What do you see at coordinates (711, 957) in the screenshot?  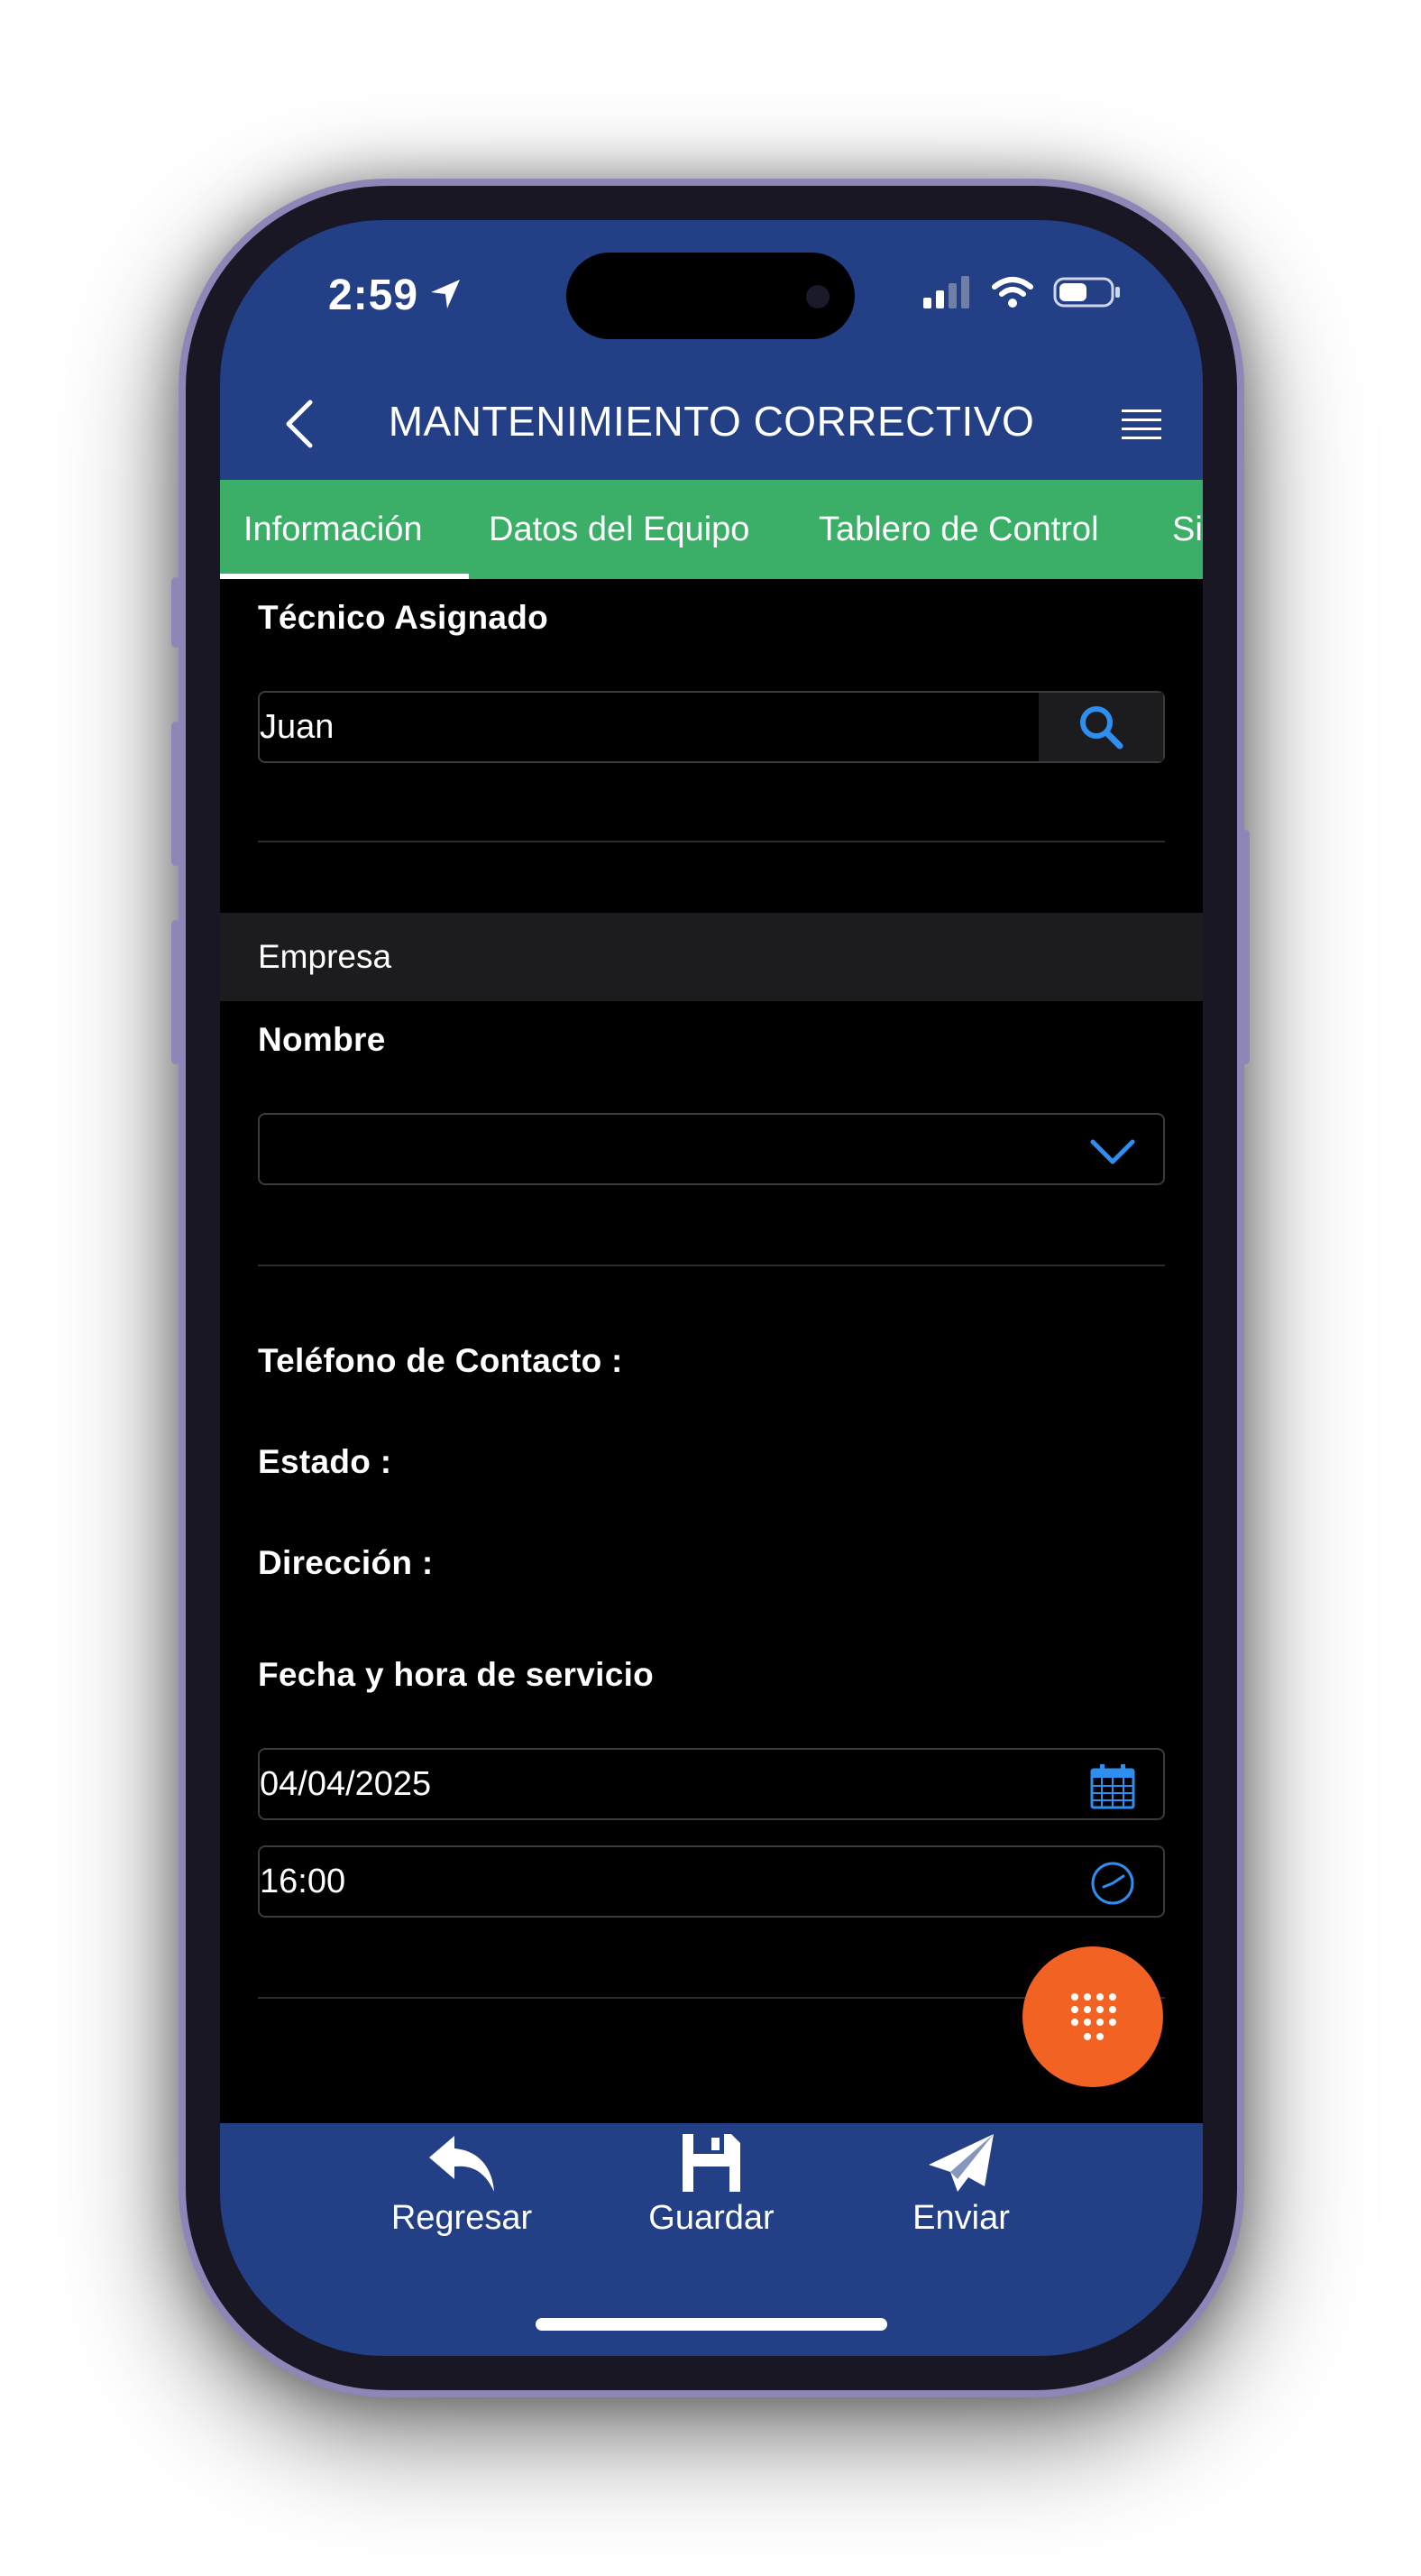 I see `empresa-section-header: Empresa` at bounding box center [711, 957].